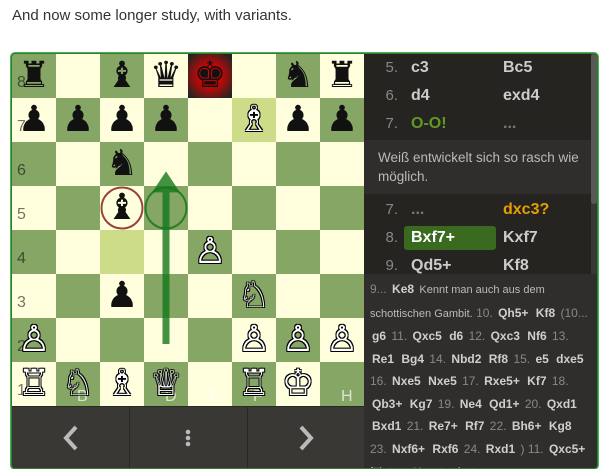 The height and width of the screenshot is (469, 605). Describe the element at coordinates (412, 359) in the screenshot. I see `variation-move: Bg4` at that location.